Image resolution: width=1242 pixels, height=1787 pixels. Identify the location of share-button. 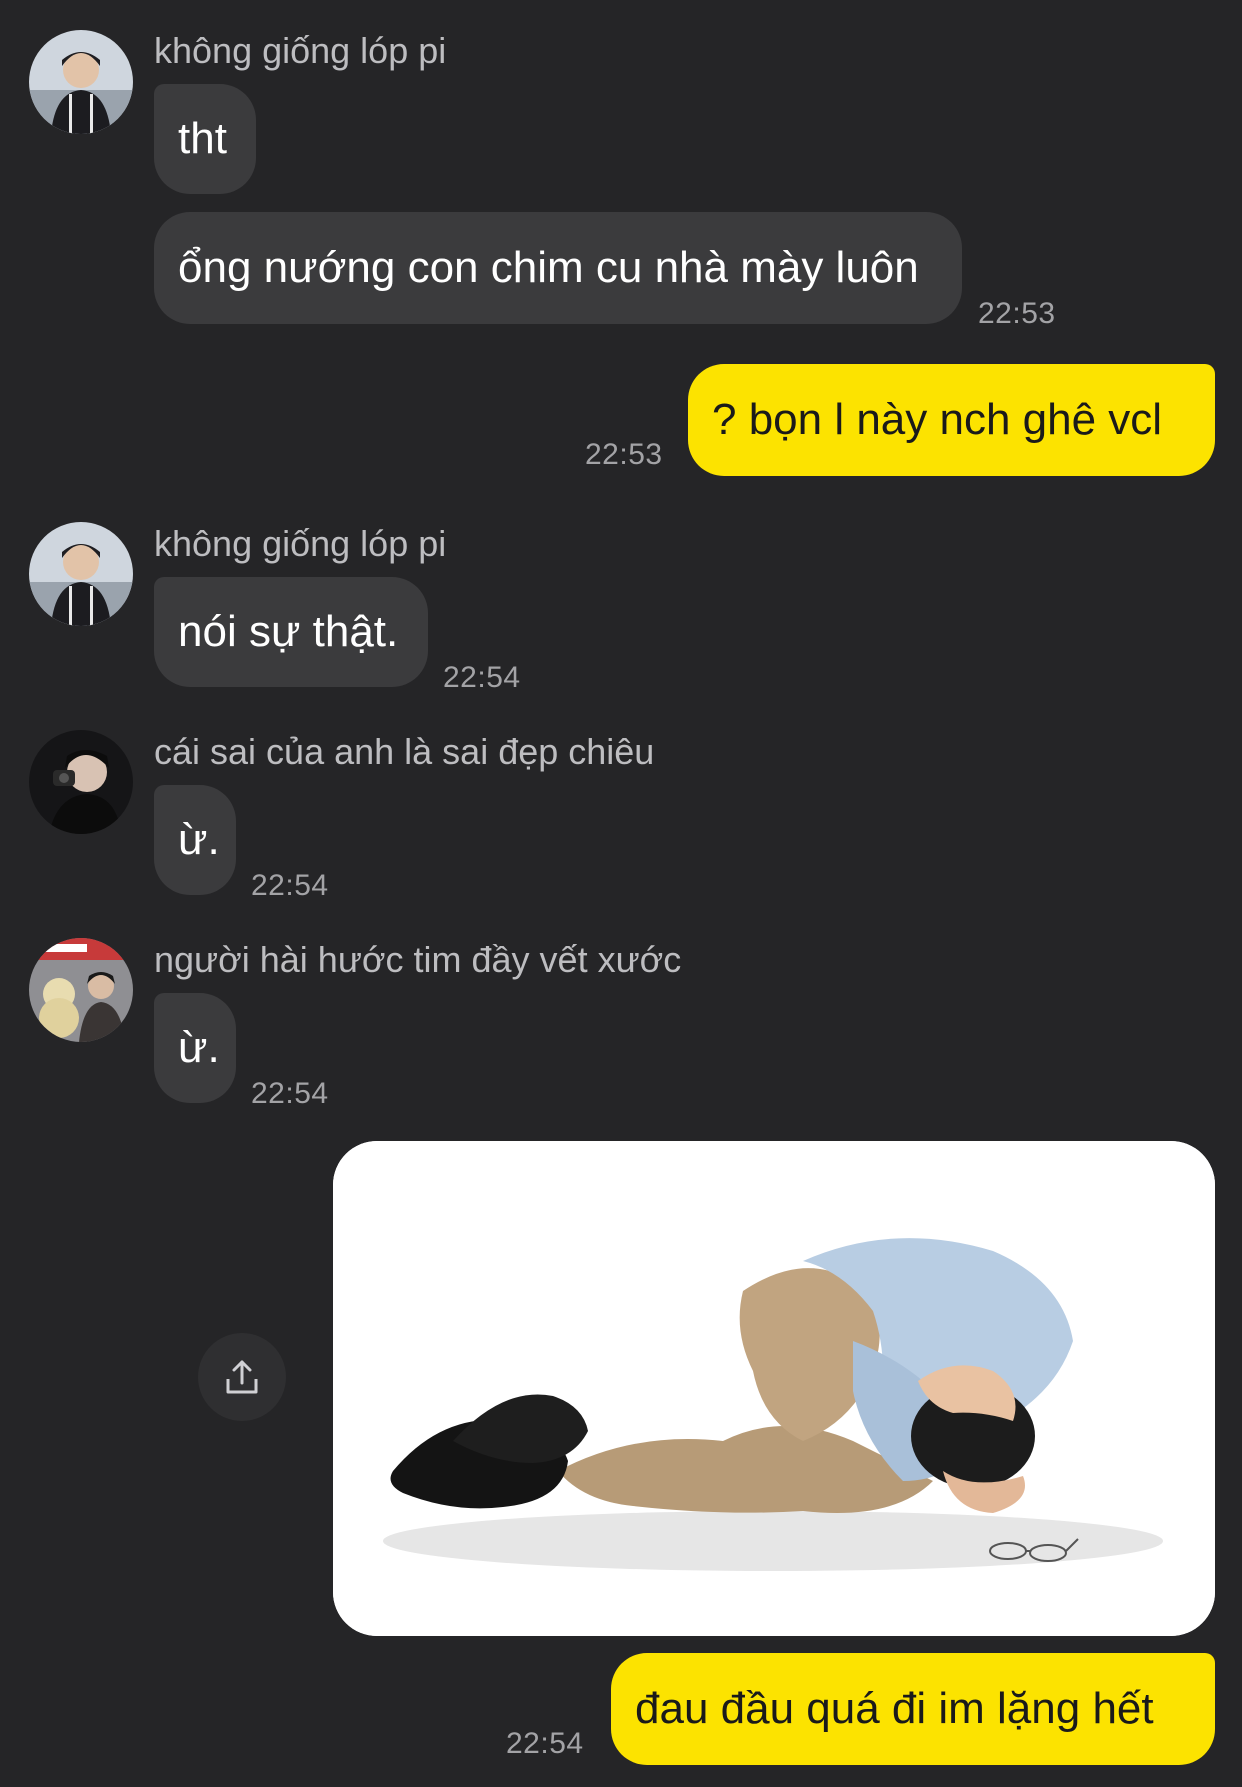
(242, 1377).